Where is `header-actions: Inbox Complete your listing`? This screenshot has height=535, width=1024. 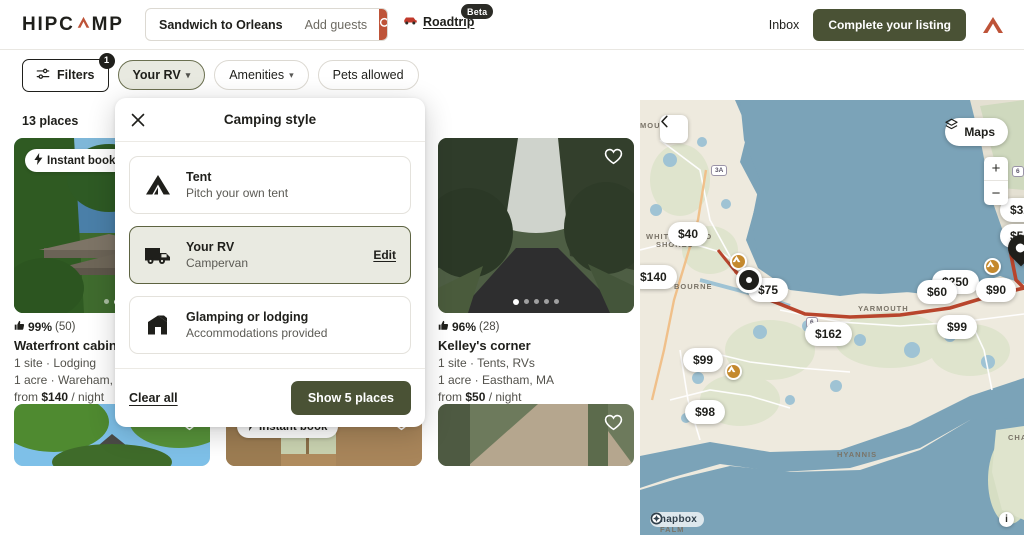
header-actions: Inbox Complete your listing is located at coordinates (887, 25).